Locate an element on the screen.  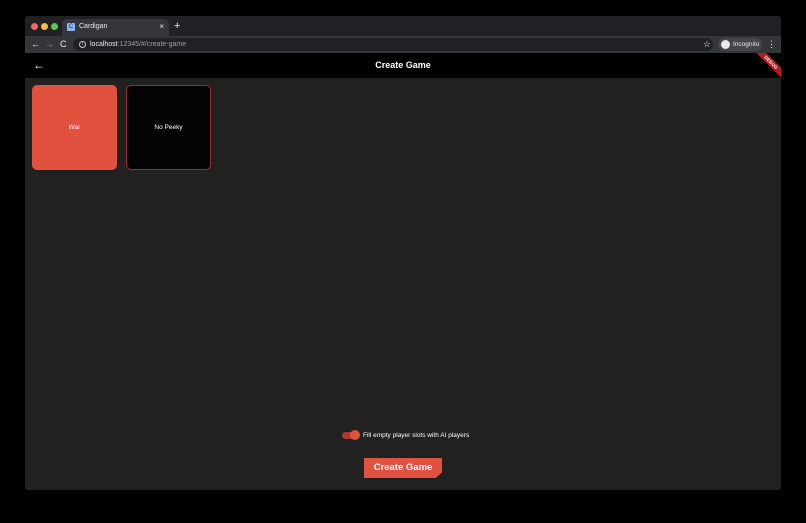
game-card-no-peeky: No Peeky is located at coordinates (168, 127).